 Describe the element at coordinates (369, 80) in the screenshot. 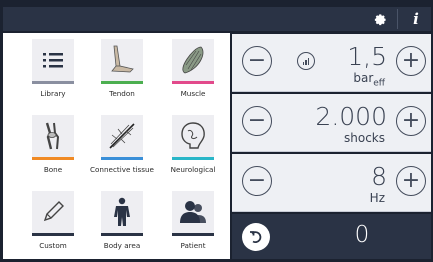

I see `pressure-unit: bareff` at that location.